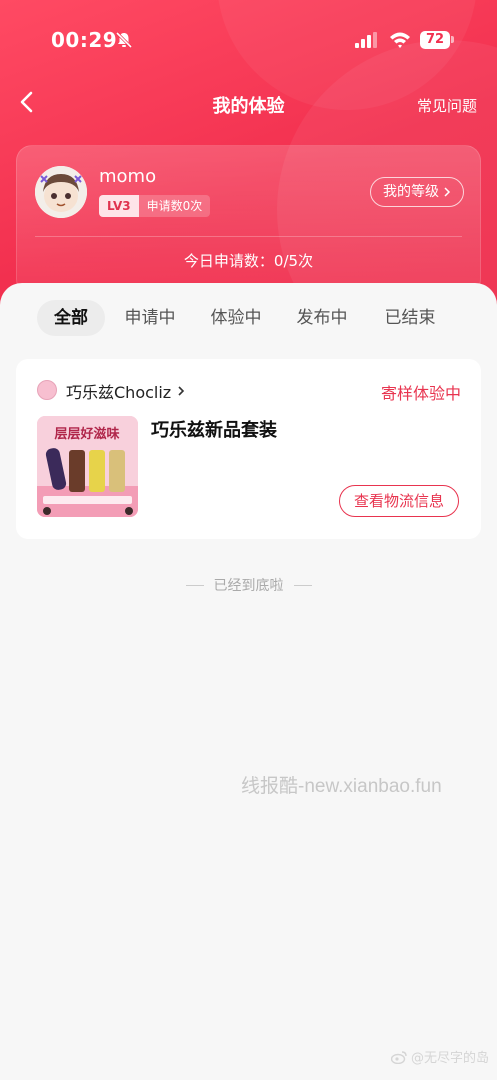 The image size is (497, 1080). Describe the element at coordinates (124, 40) in the screenshot. I see `bell-muted-icon` at that location.